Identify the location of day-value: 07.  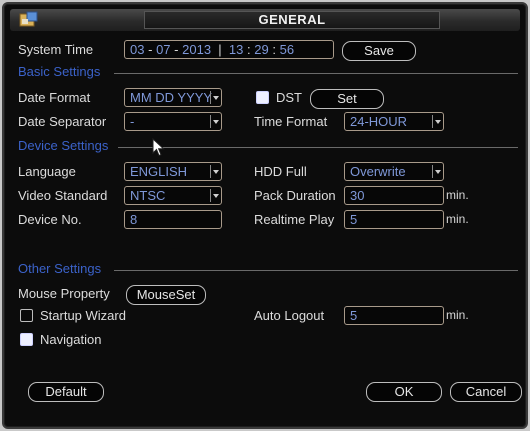
(163, 49).